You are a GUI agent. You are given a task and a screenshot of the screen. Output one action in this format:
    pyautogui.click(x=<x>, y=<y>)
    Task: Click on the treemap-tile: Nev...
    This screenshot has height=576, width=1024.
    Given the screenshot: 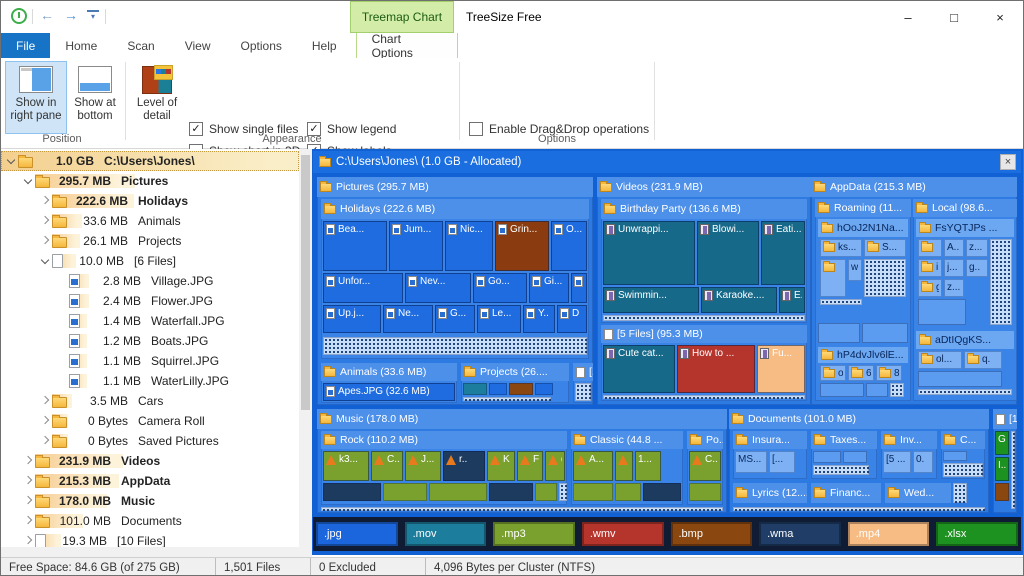 What is the action you would take?
    pyautogui.click(x=438, y=288)
    